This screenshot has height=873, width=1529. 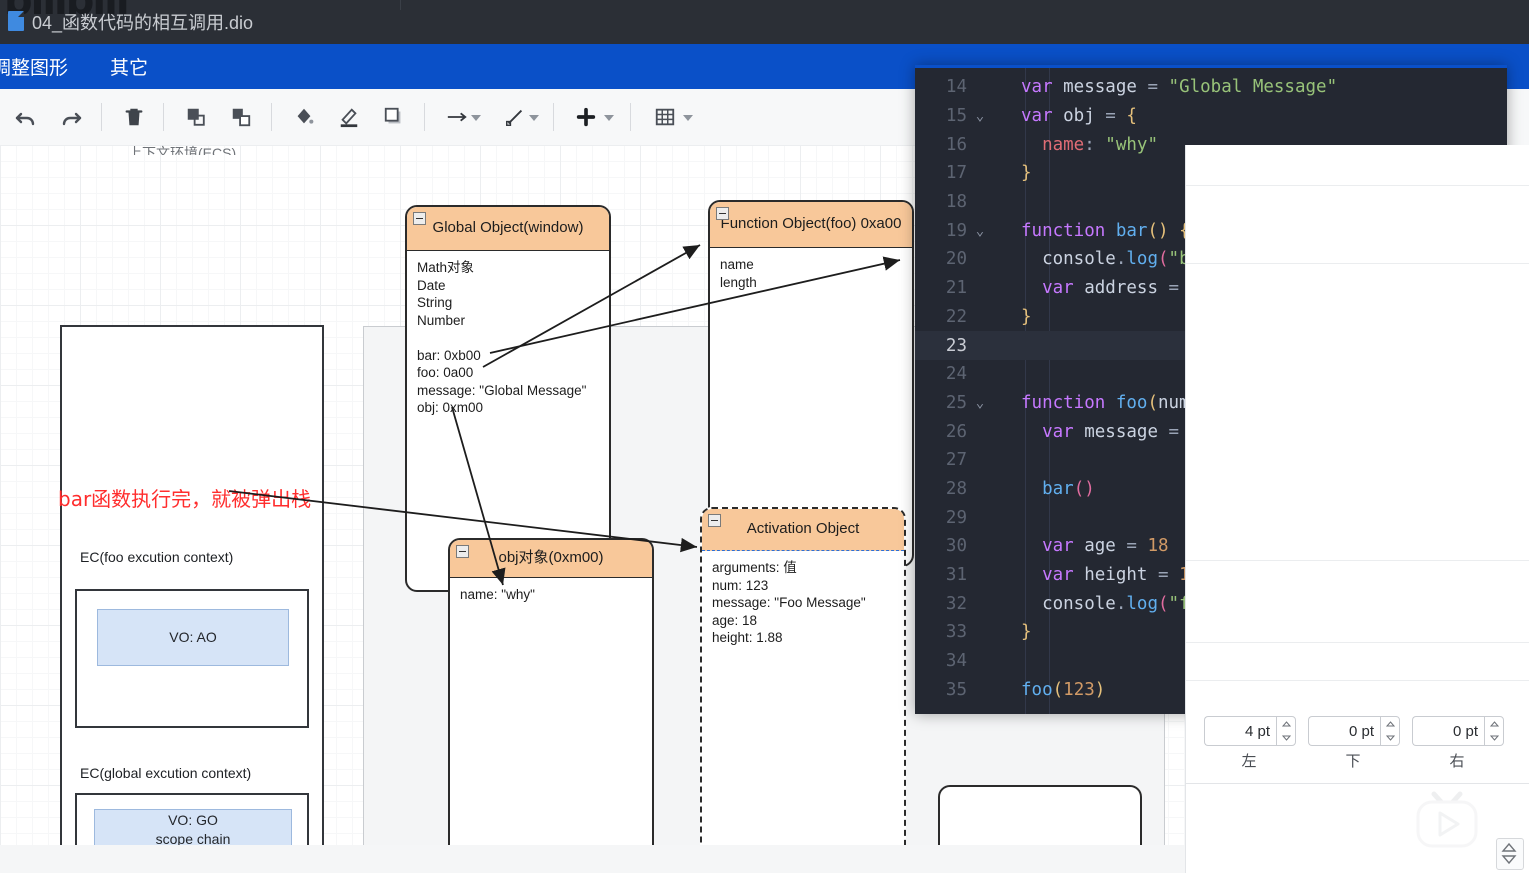 What do you see at coordinates (811, 225) in the screenshot?
I see `function-object-header: Function Object(foo) 0xa00` at bounding box center [811, 225].